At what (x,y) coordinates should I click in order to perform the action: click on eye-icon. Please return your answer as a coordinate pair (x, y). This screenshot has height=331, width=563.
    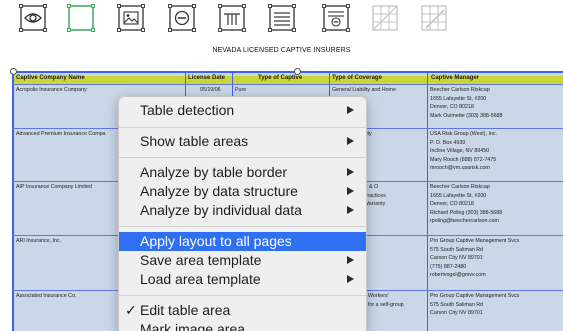
    Looking at the image, I should click on (33, 18).